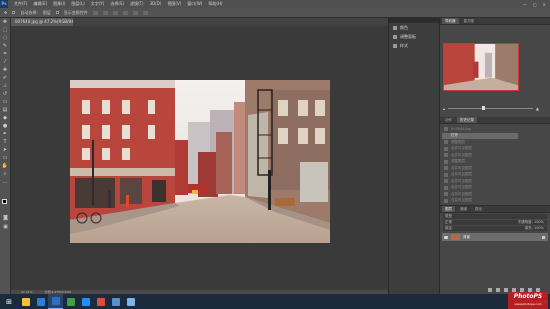  What do you see at coordinates (404, 45) in the screenshot?
I see `styles-panel-label: 样式` at bounding box center [404, 45].